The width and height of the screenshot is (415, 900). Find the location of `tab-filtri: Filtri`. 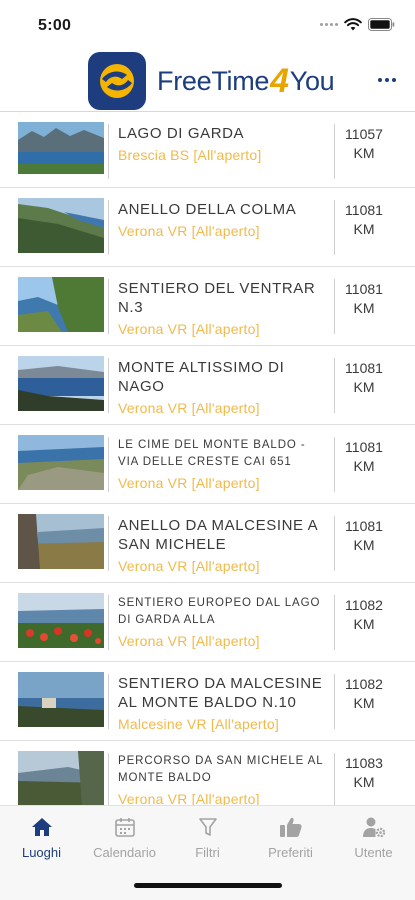

tab-filtri: Filtri is located at coordinates (207, 837).